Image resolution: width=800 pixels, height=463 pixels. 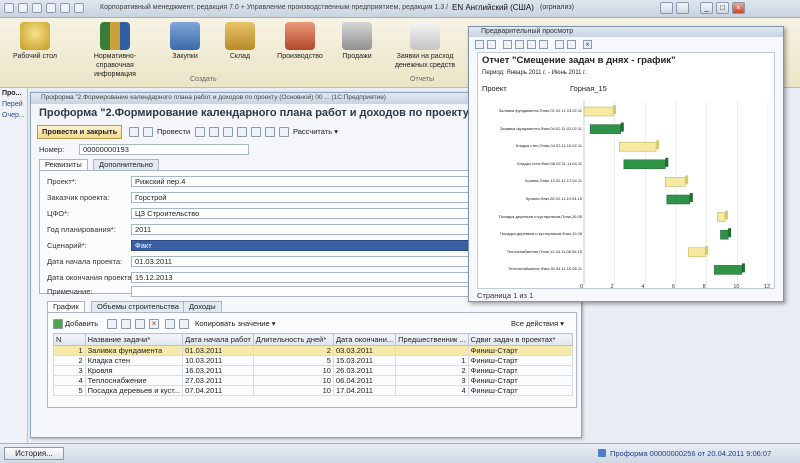 I want to click on home-icon, so click(x=51, y=8).